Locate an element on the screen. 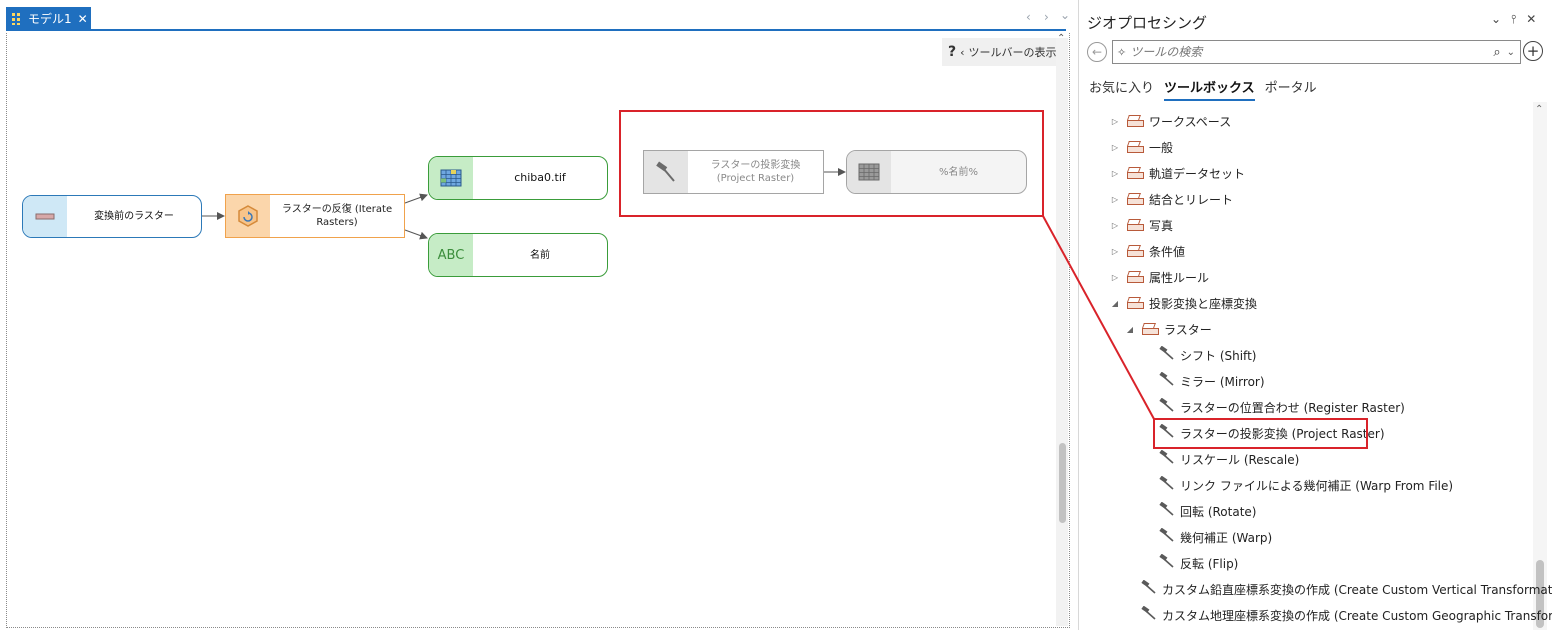  tree-toolbox-item: ▷ 写真 is located at coordinates (1141, 225).